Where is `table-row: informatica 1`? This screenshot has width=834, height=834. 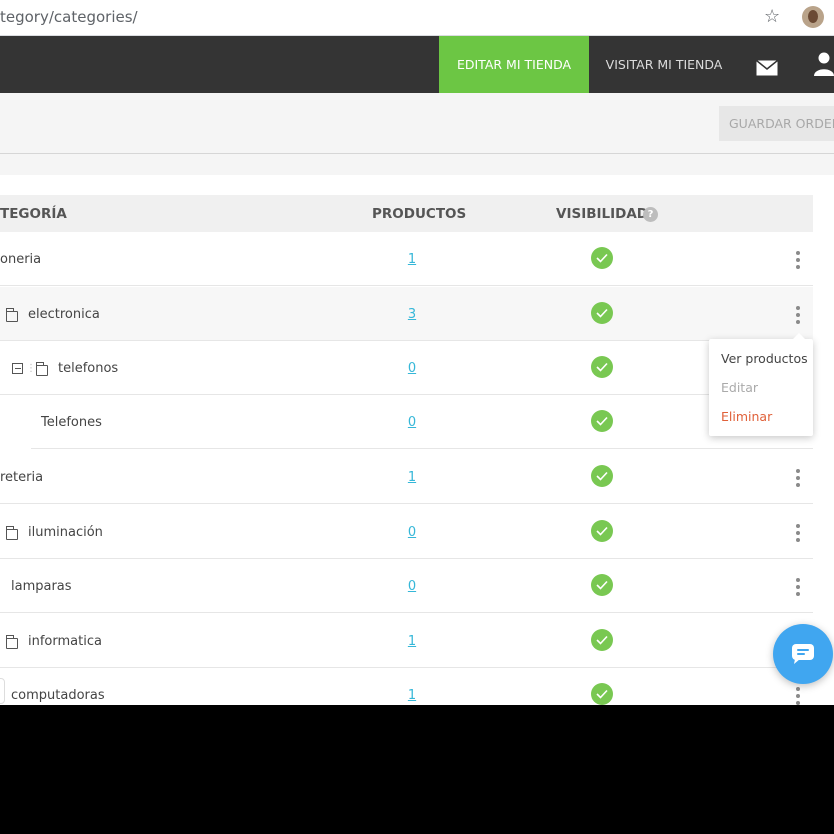
table-row: informatica 1 is located at coordinates (406, 641).